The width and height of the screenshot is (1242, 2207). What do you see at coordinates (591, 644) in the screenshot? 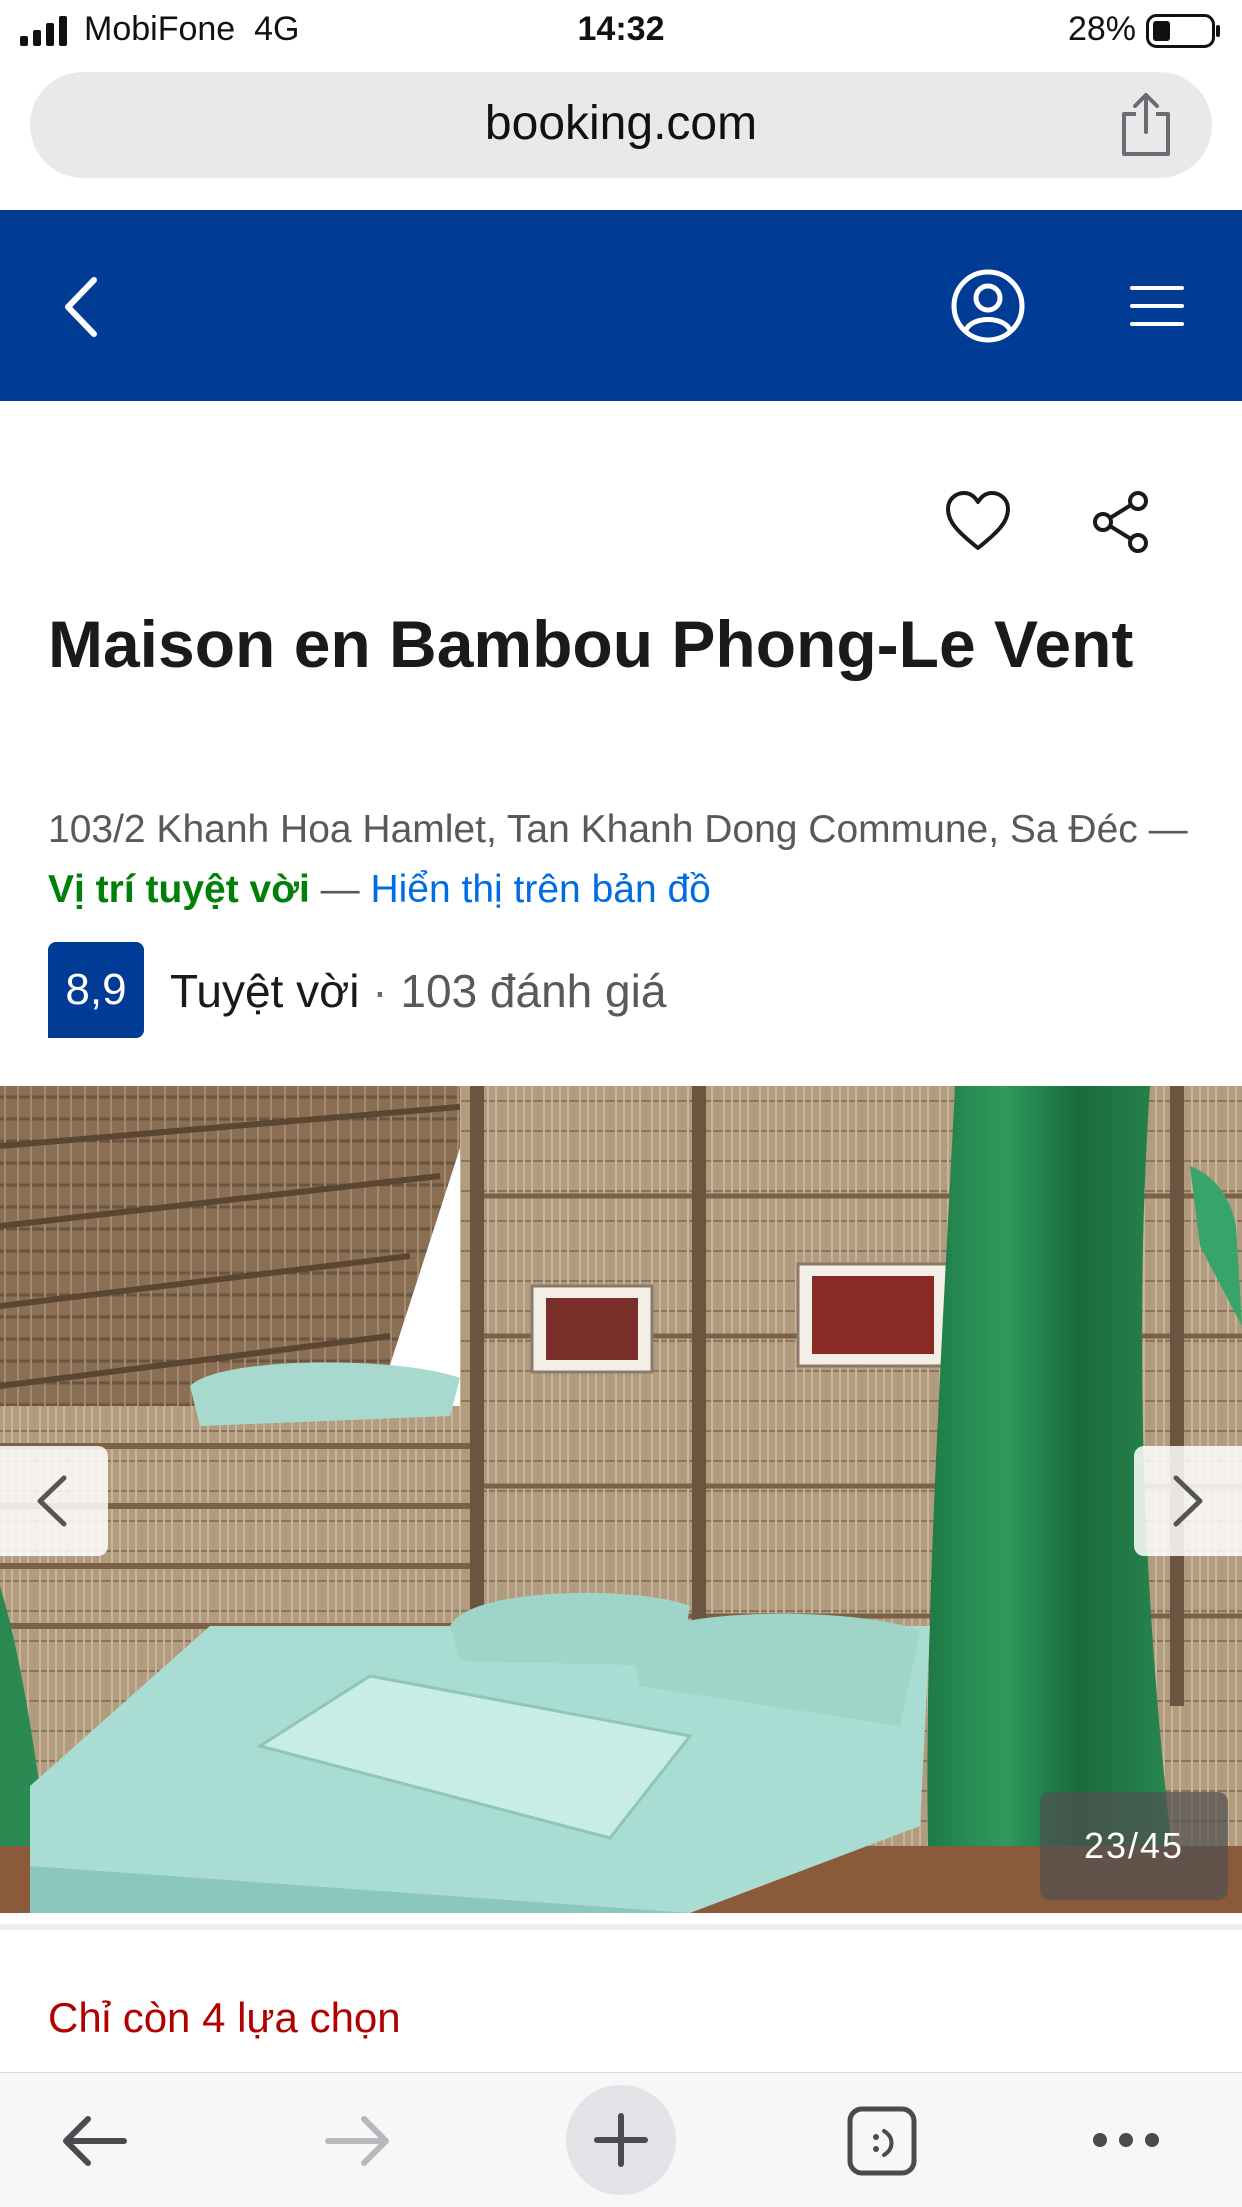
I see `property-title: Maison en Bambou Phong-Le Vent` at bounding box center [591, 644].